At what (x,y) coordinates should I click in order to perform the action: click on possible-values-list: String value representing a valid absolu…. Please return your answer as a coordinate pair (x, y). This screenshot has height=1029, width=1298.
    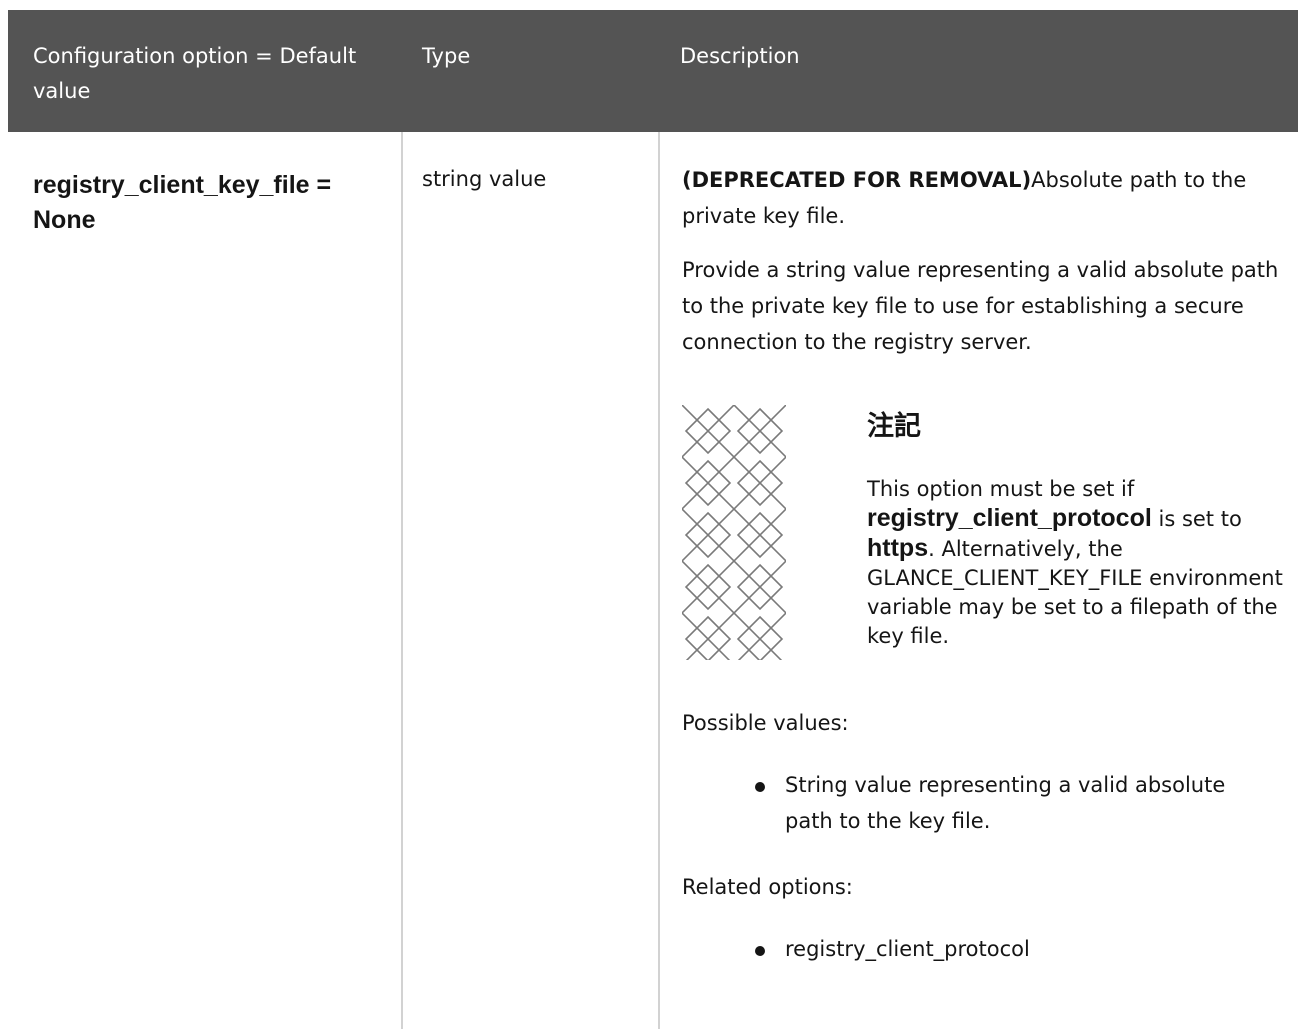
    Looking at the image, I should click on (982, 803).